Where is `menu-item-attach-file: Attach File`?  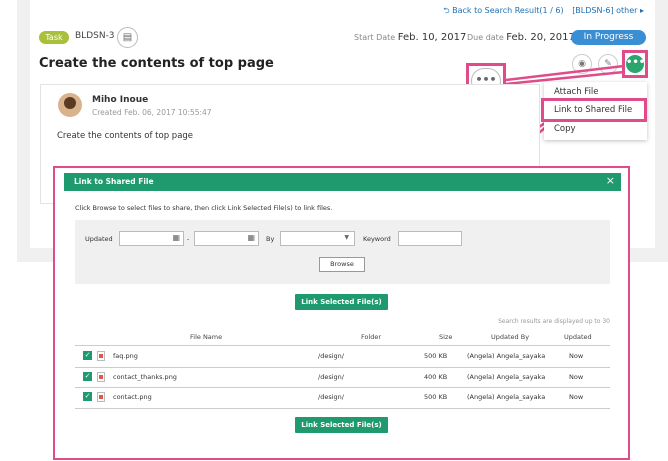 menu-item-attach-file: Attach File is located at coordinates (576, 92).